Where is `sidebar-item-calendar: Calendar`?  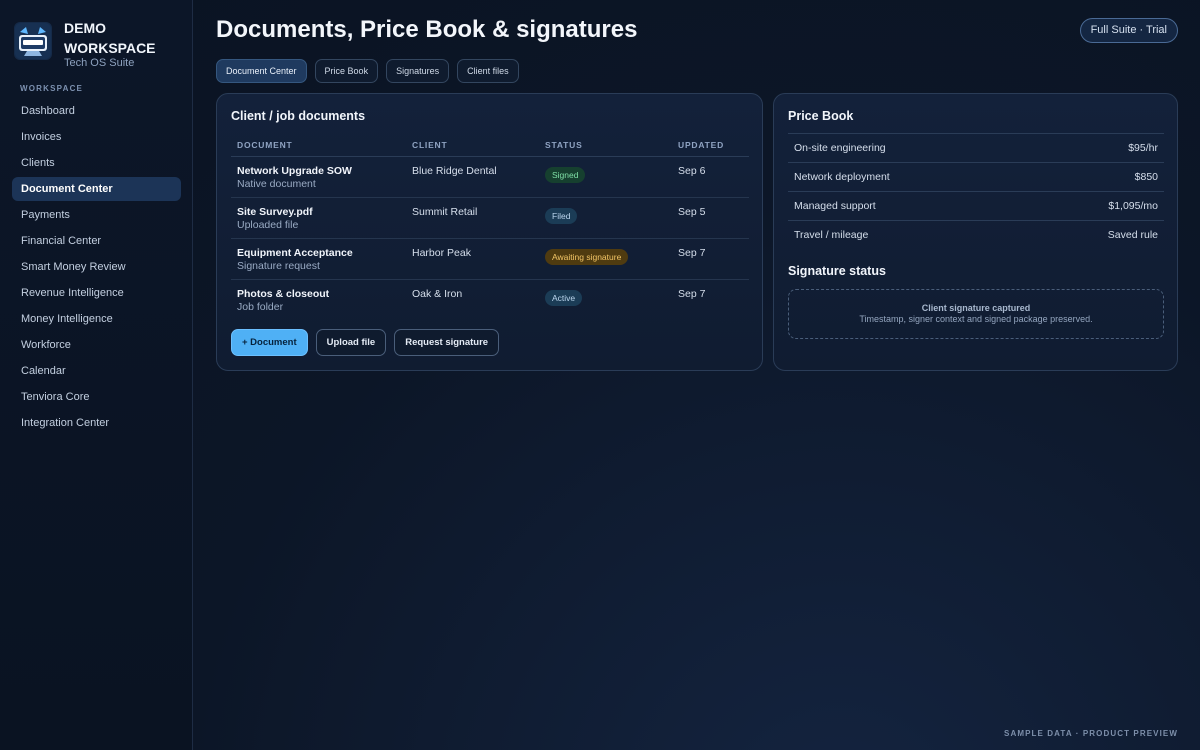 sidebar-item-calendar: Calendar is located at coordinates (96, 371).